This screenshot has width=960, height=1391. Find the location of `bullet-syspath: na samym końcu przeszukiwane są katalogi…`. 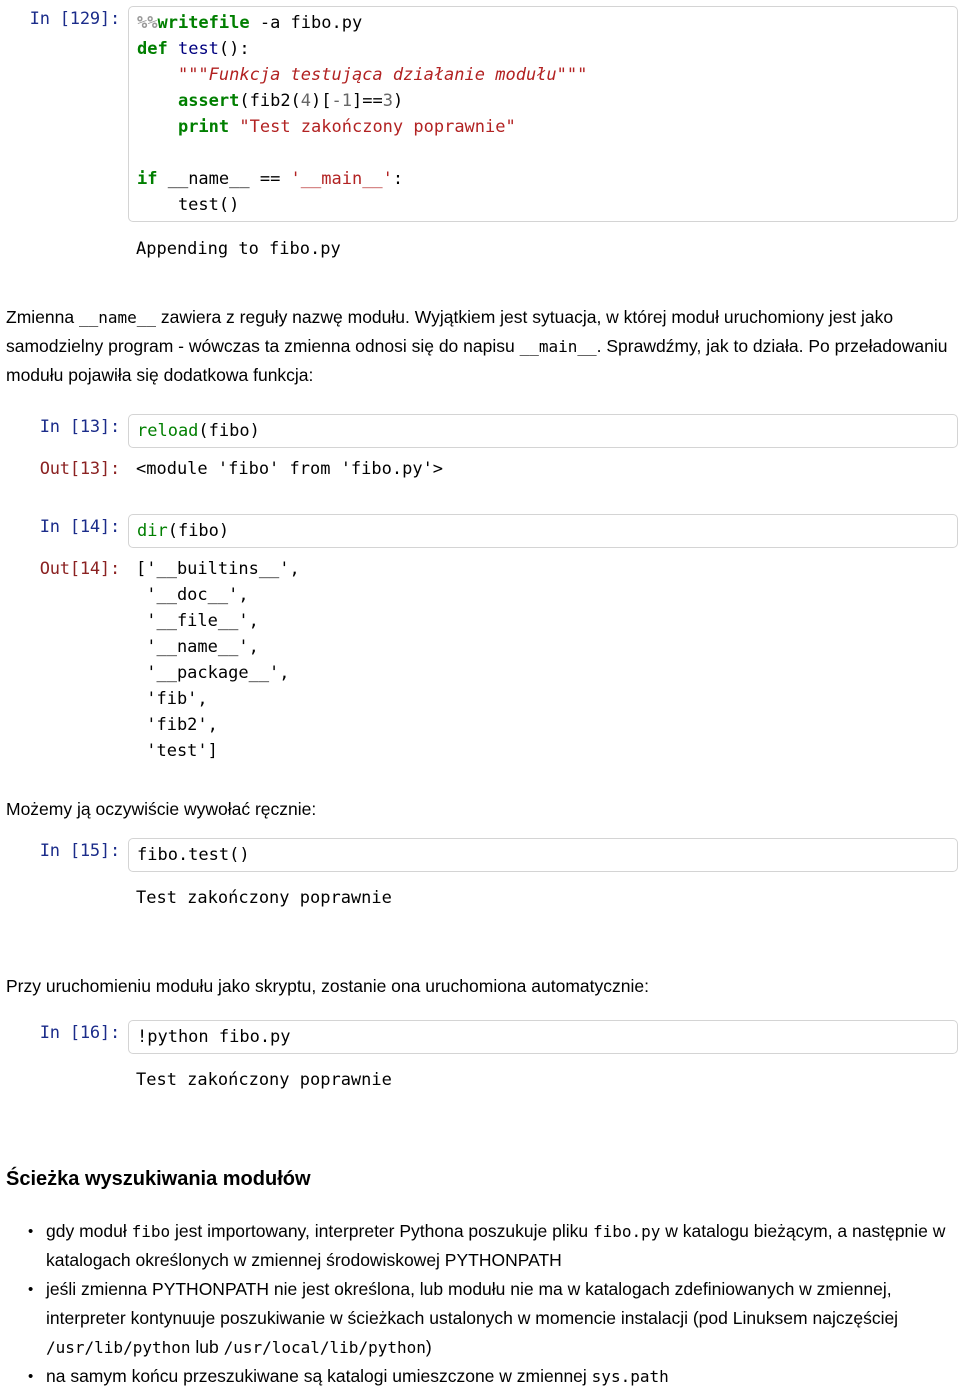

bullet-syspath: na samym końcu przeszukiwane są katalogi… is located at coordinates (491, 1376).